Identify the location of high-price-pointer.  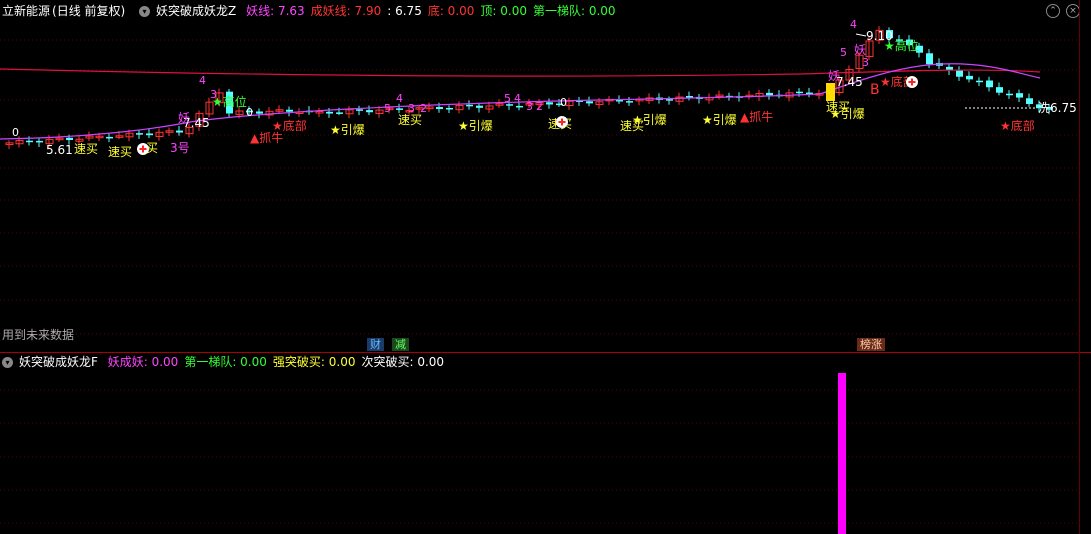
(861, 35).